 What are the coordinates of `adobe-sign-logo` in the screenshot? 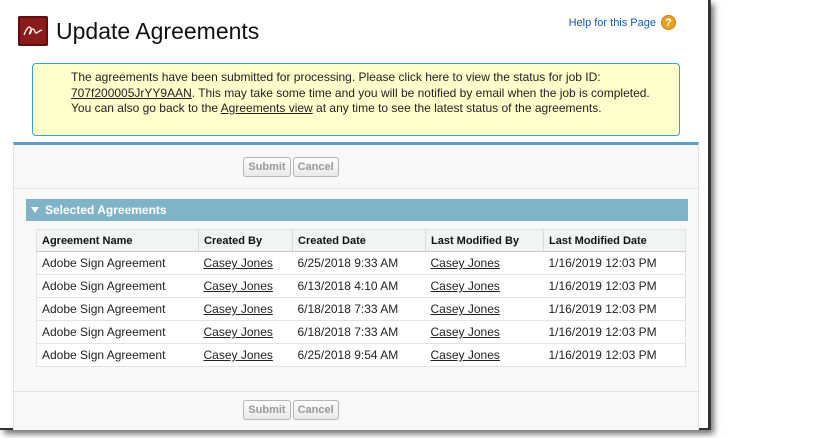 It's located at (33, 31).